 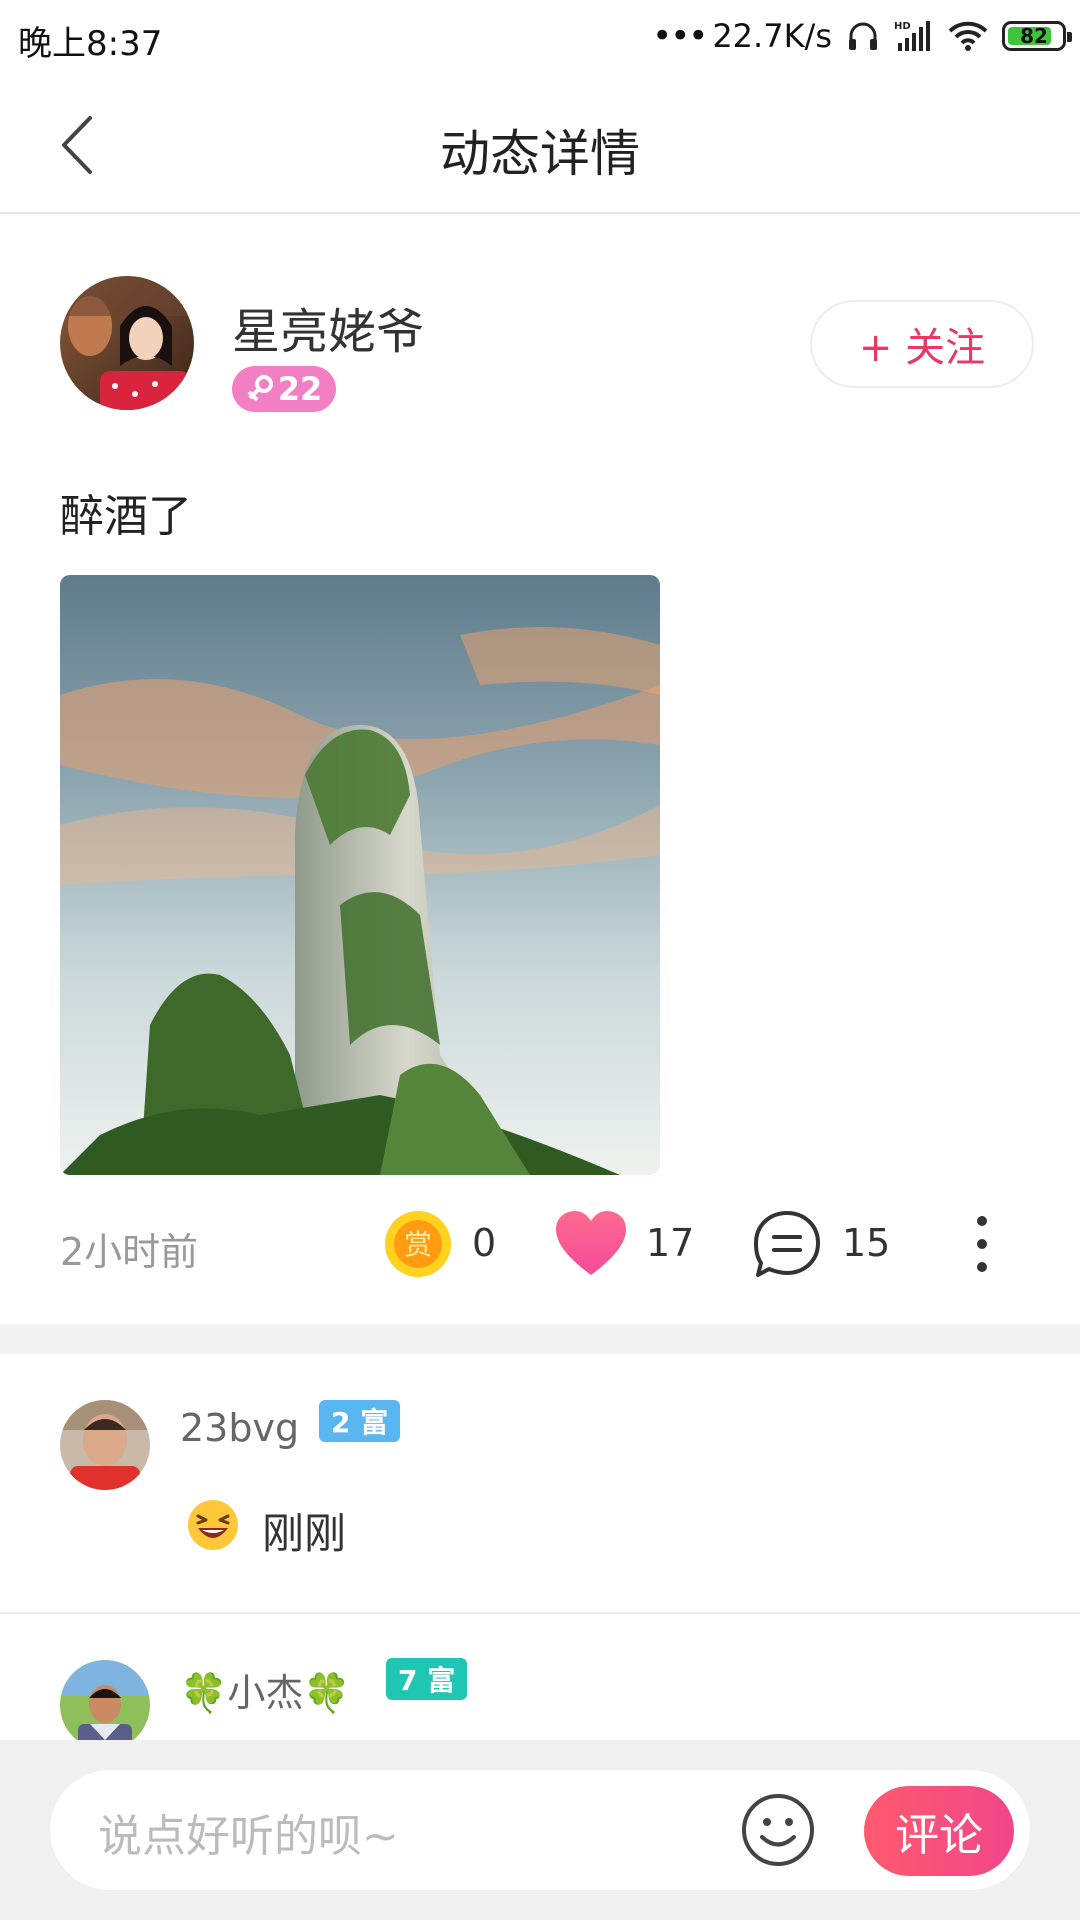 What do you see at coordinates (360, 1421) in the screenshot?
I see `wealth-level-badge: 2 富` at bounding box center [360, 1421].